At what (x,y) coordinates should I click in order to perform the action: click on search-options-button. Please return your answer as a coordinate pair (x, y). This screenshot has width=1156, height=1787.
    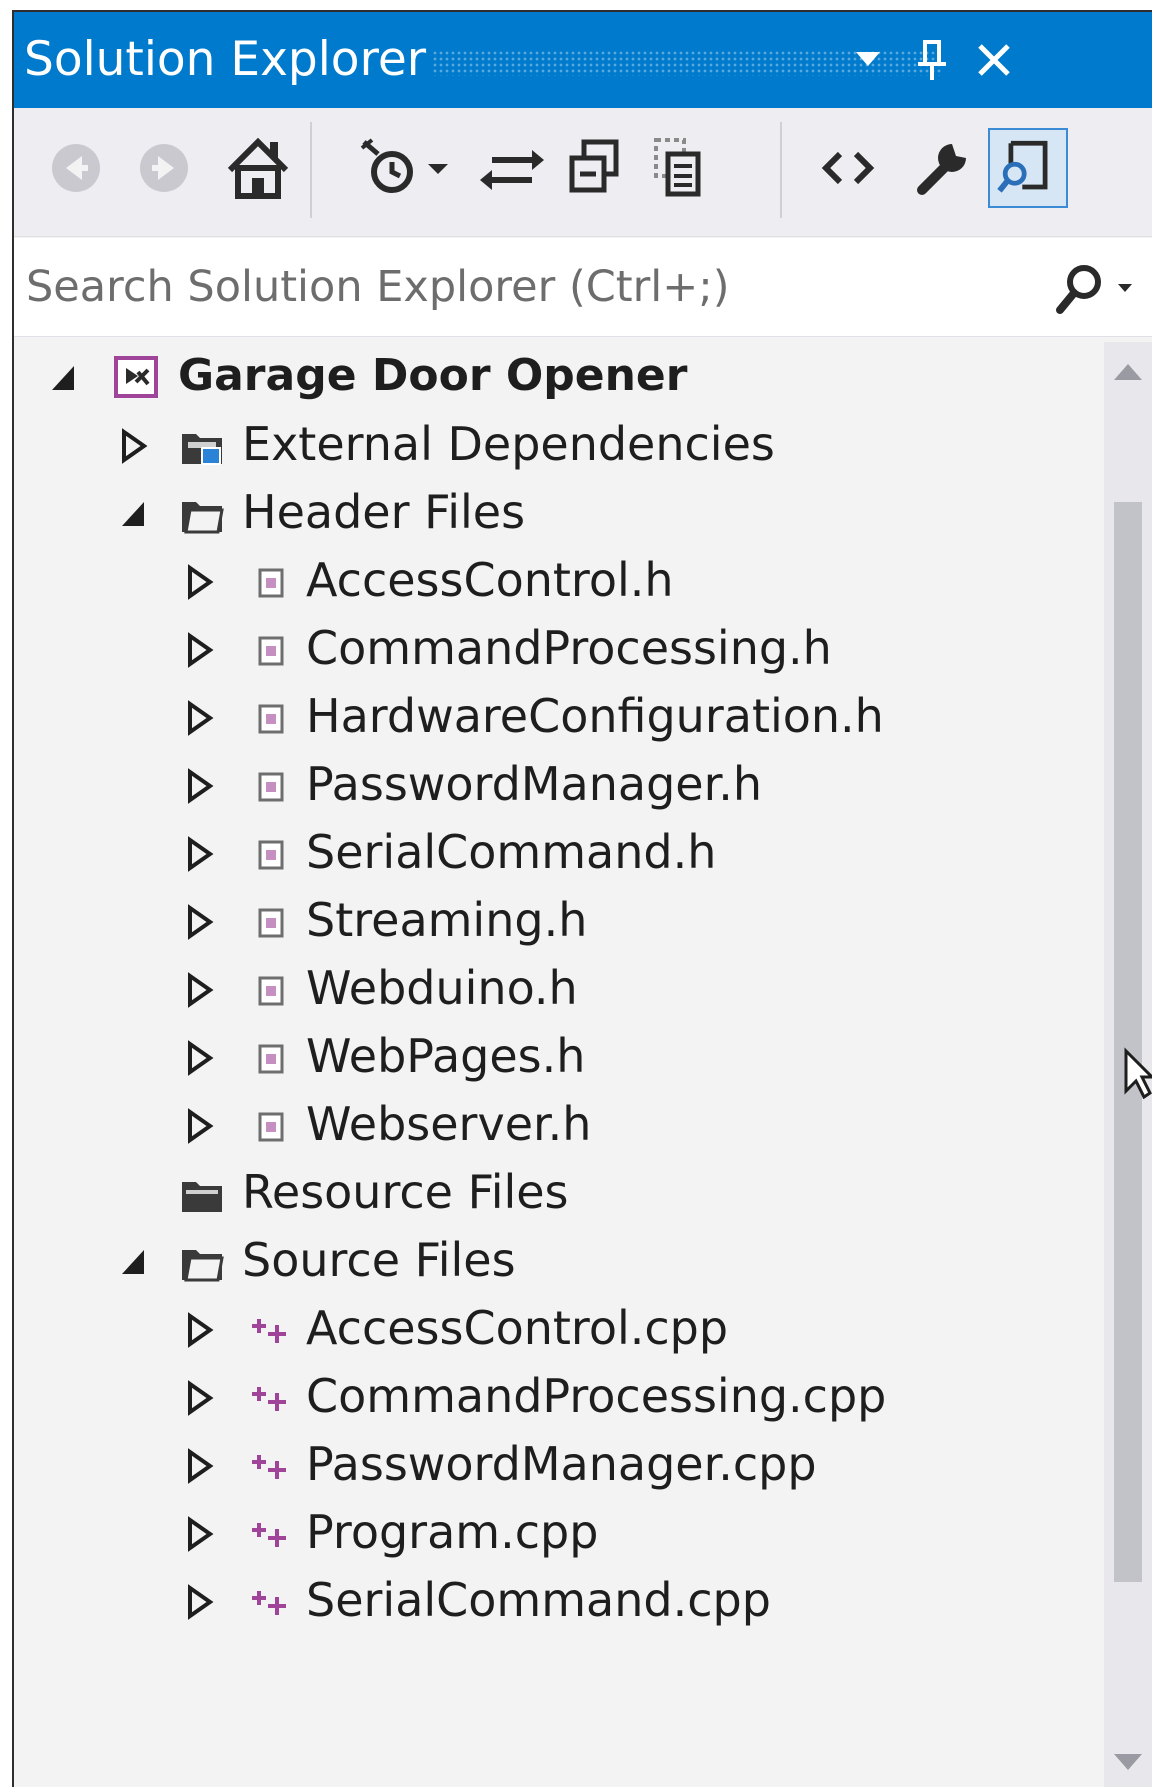
    Looking at the image, I should click on (1094, 288).